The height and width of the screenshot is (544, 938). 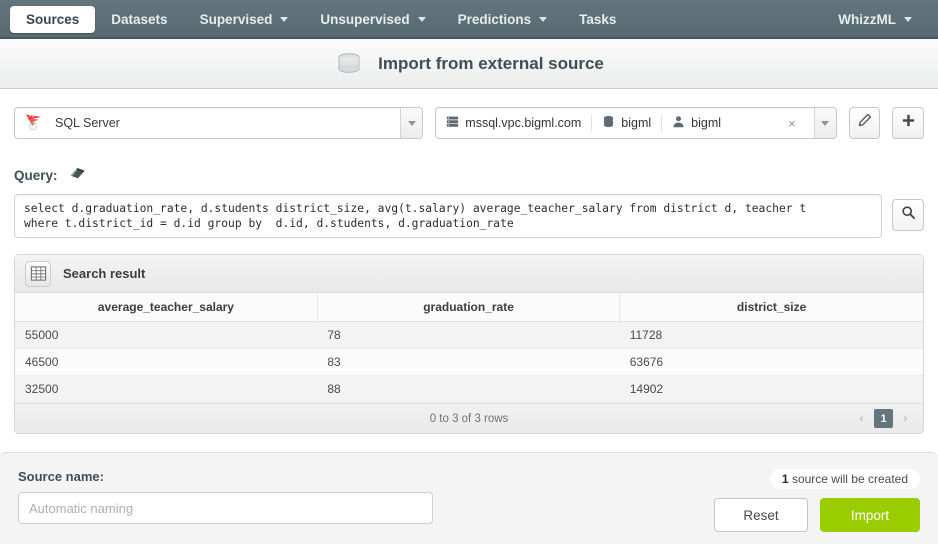 I want to click on cell-average-teacher-salary: 46500, so click(x=166, y=362).